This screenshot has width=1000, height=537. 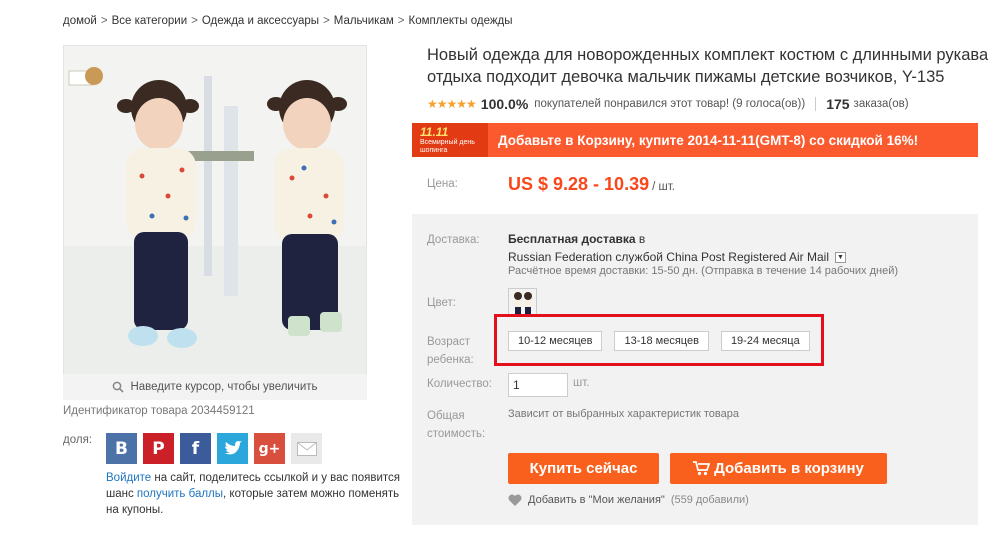 I want to click on quantity-label: Количество:, so click(x=459, y=384).